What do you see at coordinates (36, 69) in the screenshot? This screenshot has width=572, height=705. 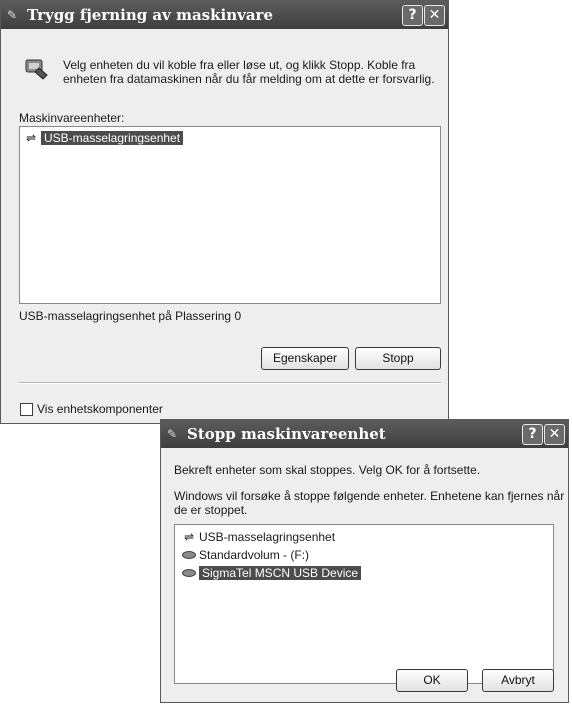 I see `hardware-icon` at bounding box center [36, 69].